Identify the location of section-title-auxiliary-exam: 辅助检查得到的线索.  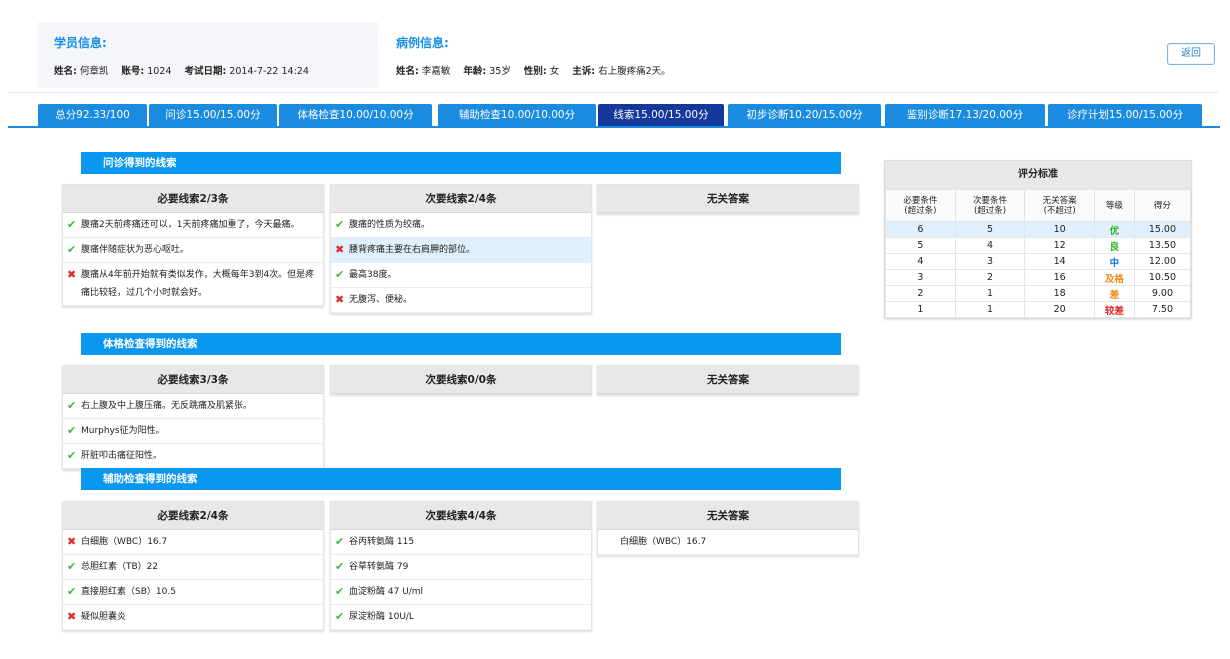
(461, 479).